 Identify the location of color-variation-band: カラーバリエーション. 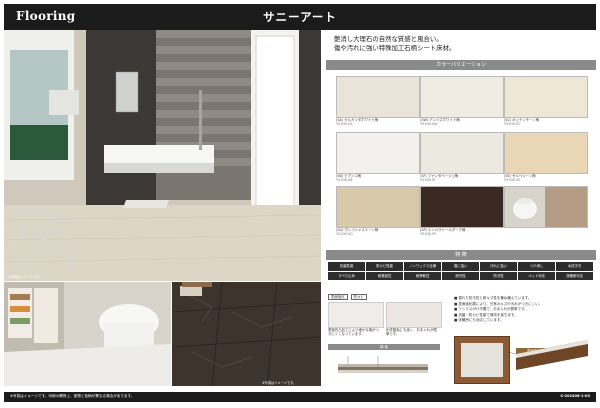
(461, 65).